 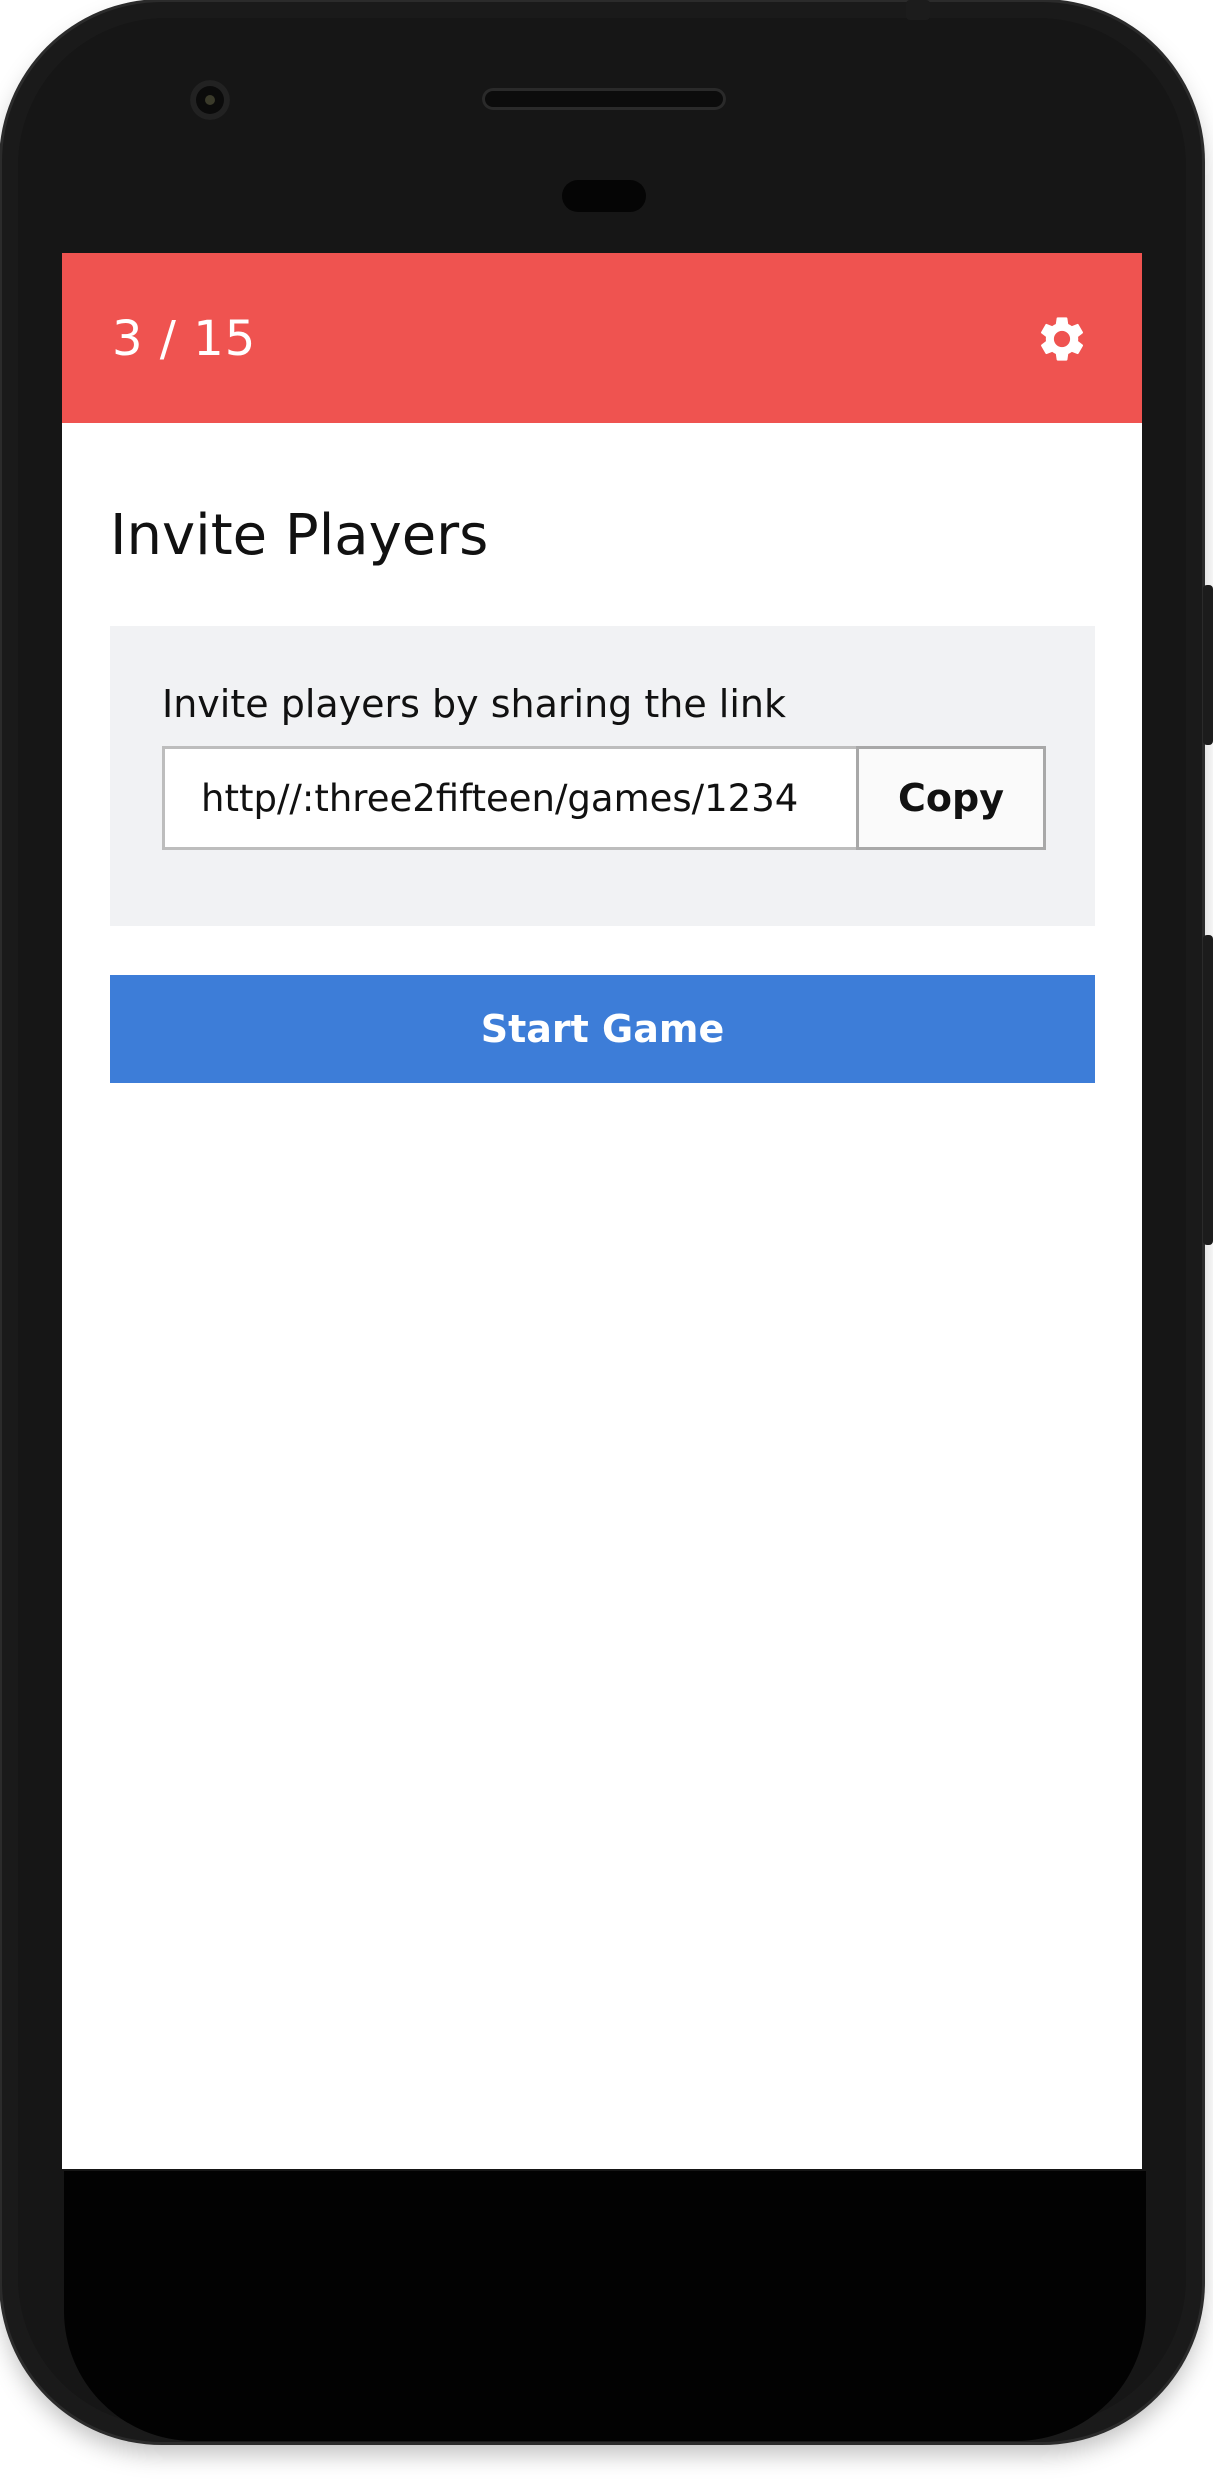 I want to click on page-title: Invite Players, so click(x=299, y=535).